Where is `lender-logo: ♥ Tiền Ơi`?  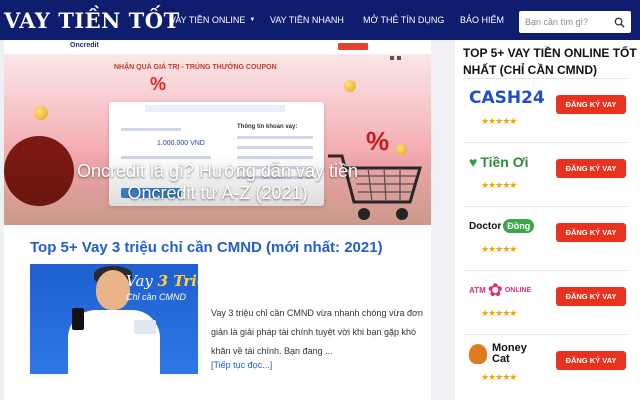 lender-logo: ♥ Tiền Ơi is located at coordinates (505, 162).